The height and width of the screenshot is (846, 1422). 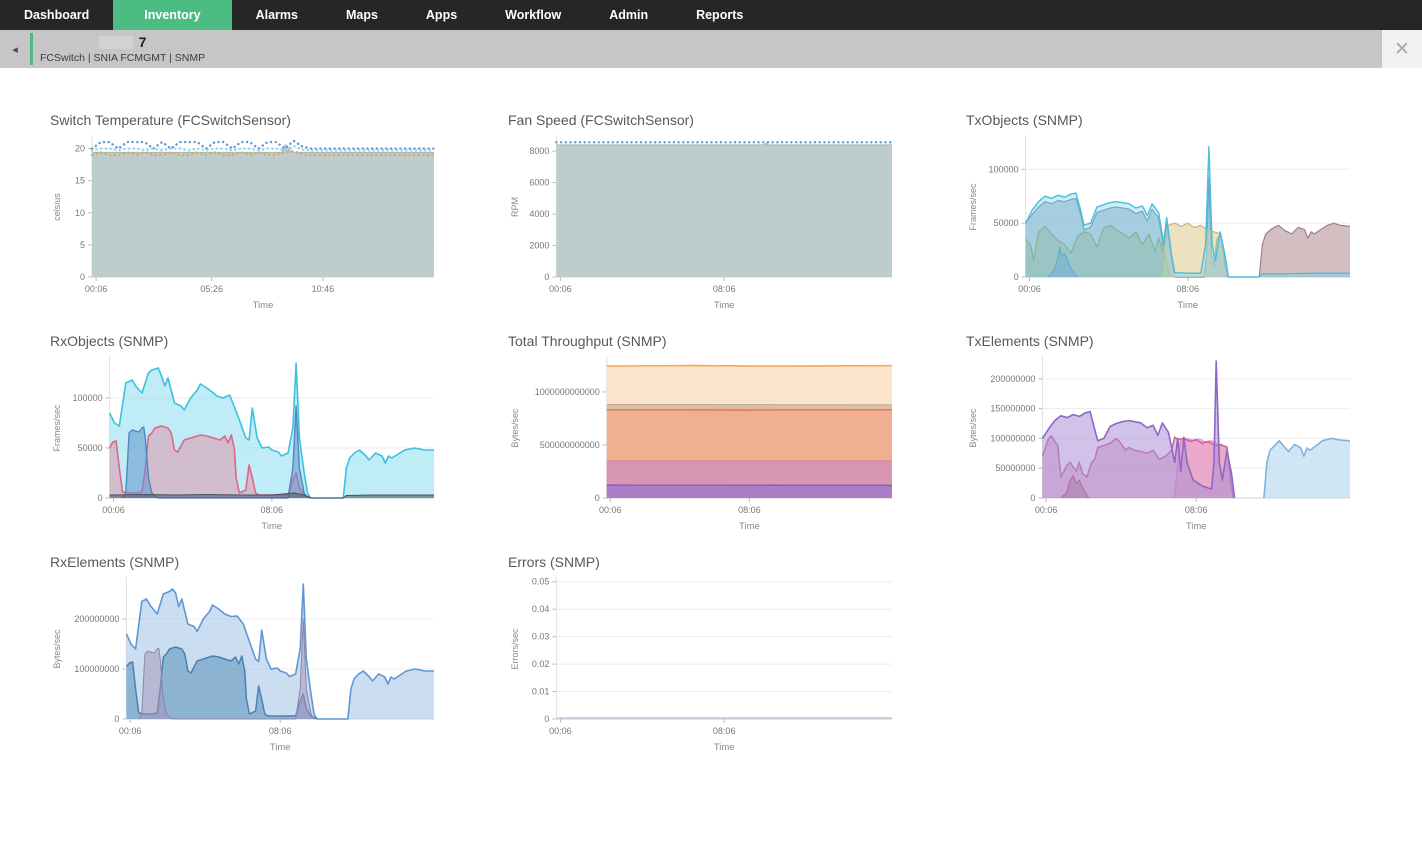 I want to click on device-card-body: 7 FCSwitch | SNIA FCMGMT | SNMP, so click(x=123, y=49).